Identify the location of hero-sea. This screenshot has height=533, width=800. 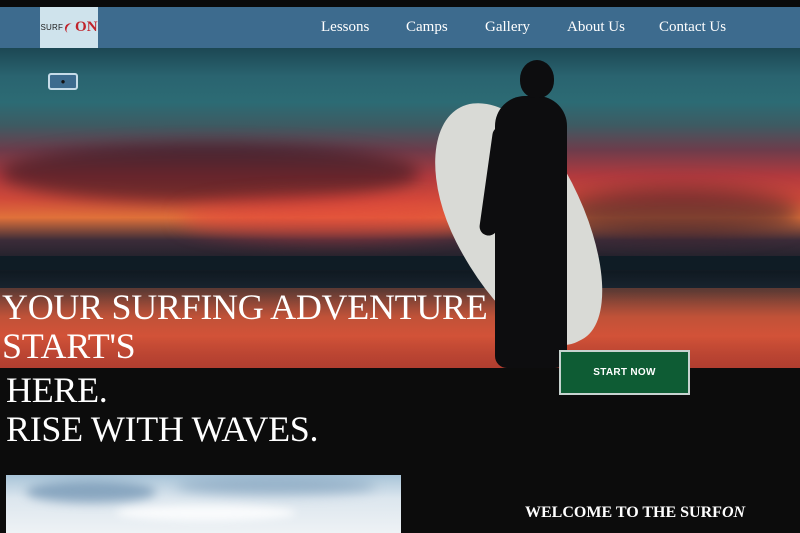
(400, 263).